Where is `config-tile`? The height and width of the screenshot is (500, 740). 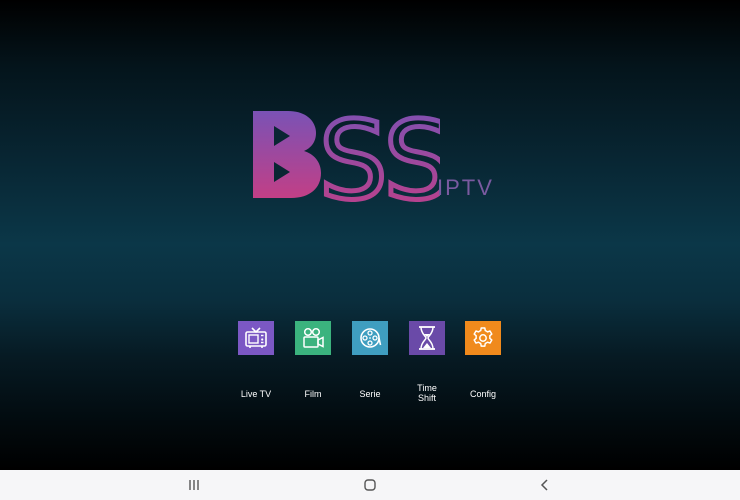
config-tile is located at coordinates (483, 338).